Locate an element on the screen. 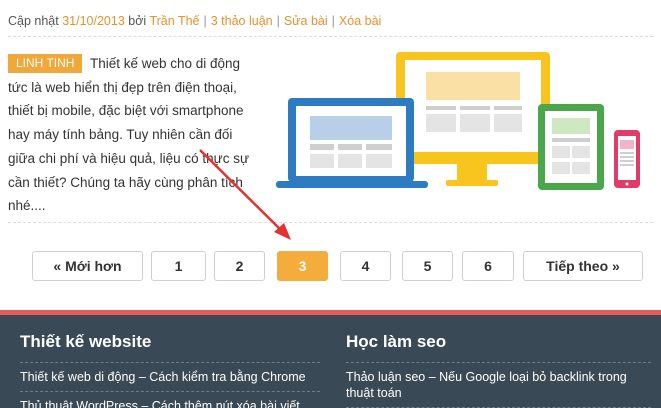 The height and width of the screenshot is (408, 661). page-4-button: 4 is located at coordinates (365, 266).